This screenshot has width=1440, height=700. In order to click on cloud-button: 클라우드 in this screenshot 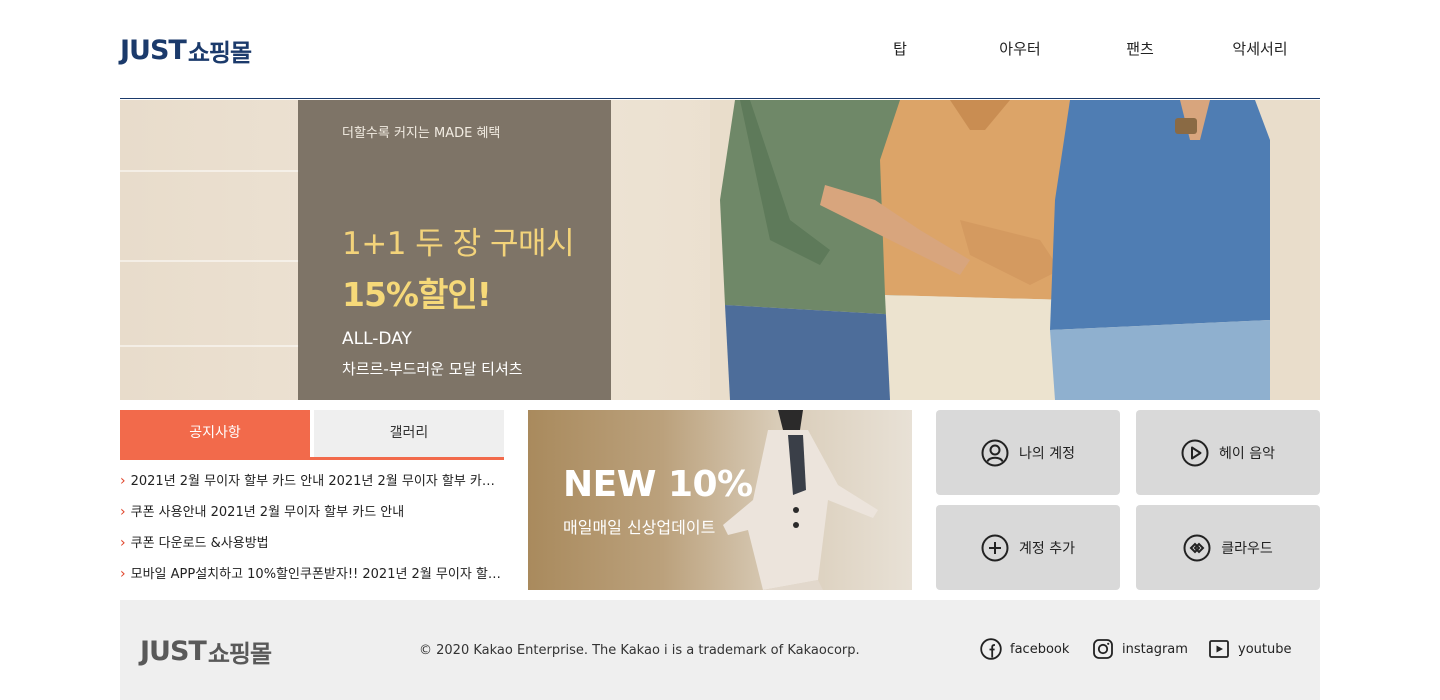, I will do `click(1228, 547)`.